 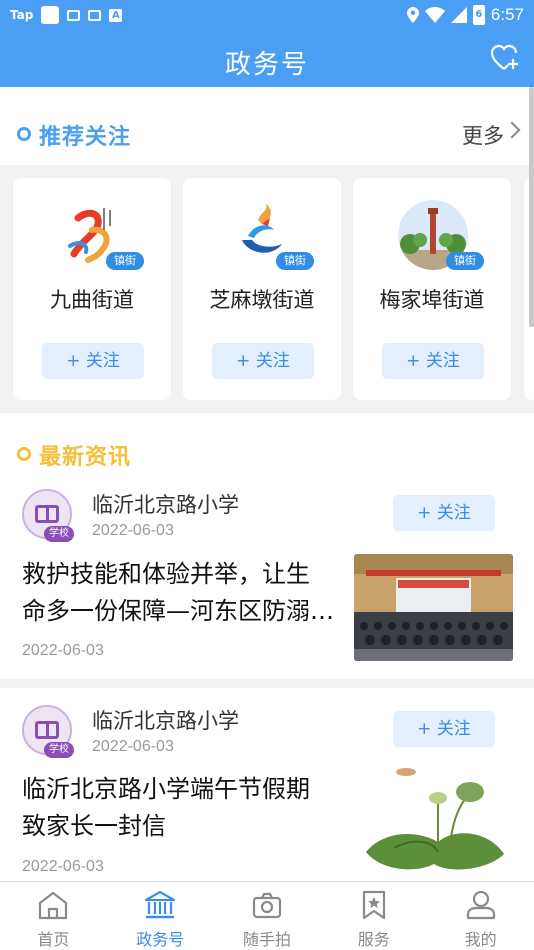 I want to click on tab-services: 服务, so click(x=373, y=916).